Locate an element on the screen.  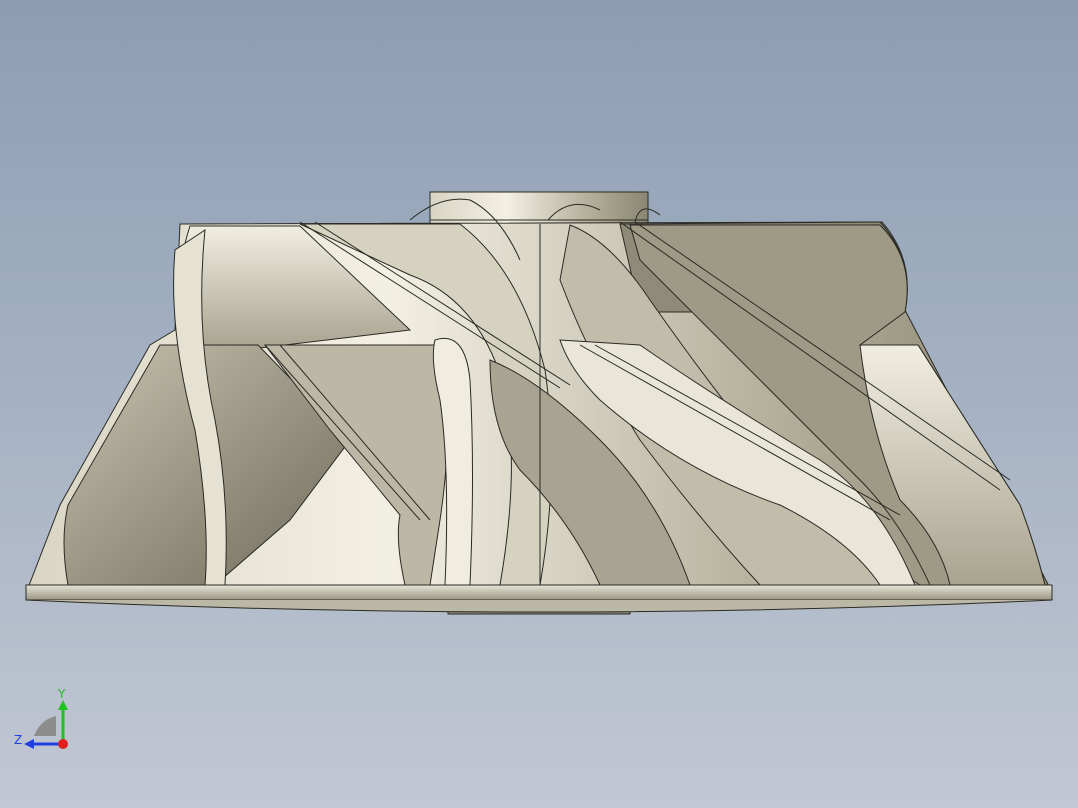
orientation-triad: Y Z is located at coordinates (44, 718).